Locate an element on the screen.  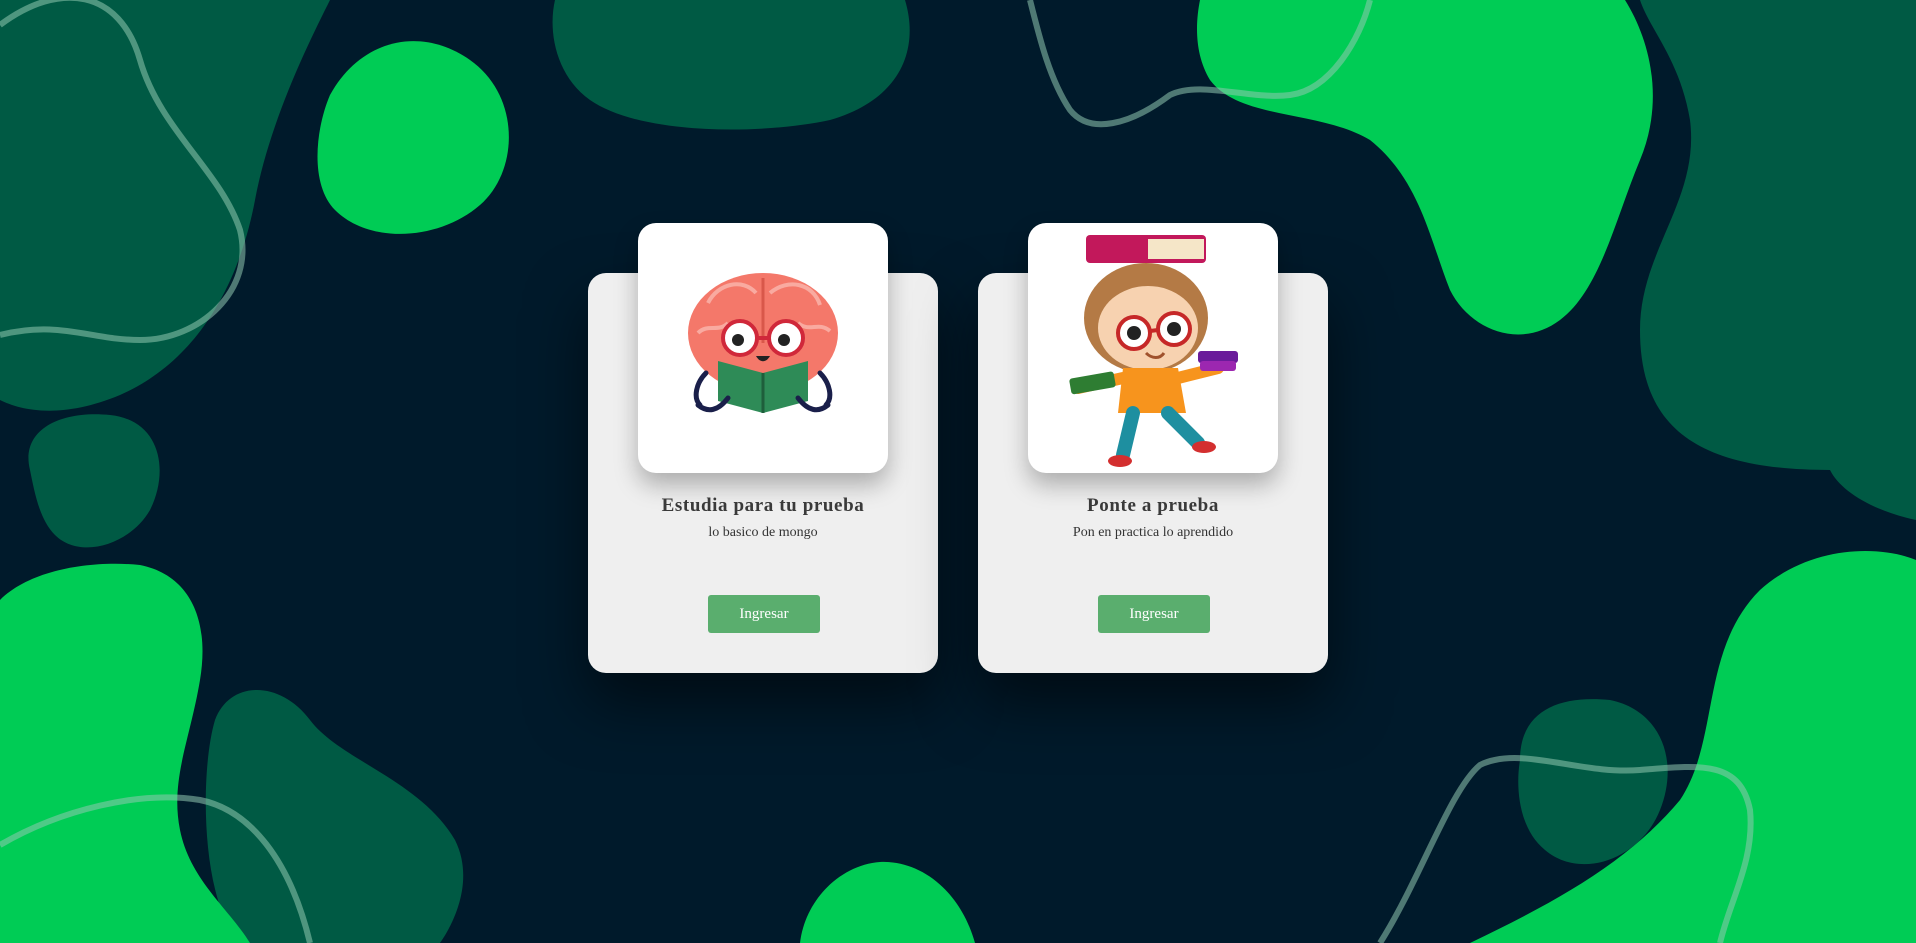
card-test-enter-button: Ingresar is located at coordinates (1154, 614).